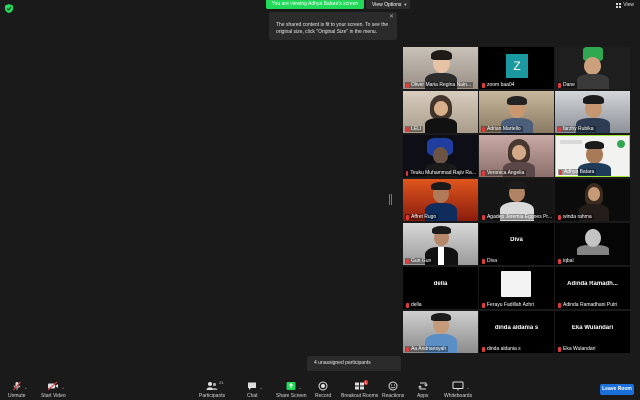  I want to click on participant-name-text: Adrian Martello, so click(504, 129).